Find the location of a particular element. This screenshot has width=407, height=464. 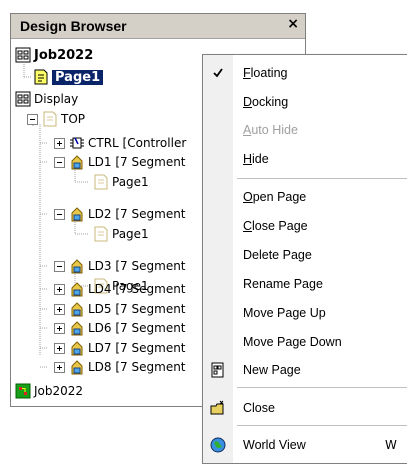

menu-item-label: Delete Page is located at coordinates (277, 255).